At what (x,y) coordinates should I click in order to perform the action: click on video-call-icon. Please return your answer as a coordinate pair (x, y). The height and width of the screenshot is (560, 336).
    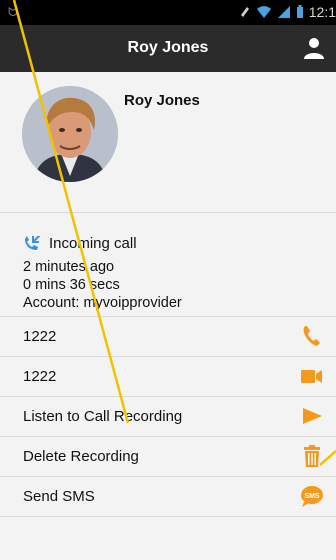
    Looking at the image, I should click on (311, 376).